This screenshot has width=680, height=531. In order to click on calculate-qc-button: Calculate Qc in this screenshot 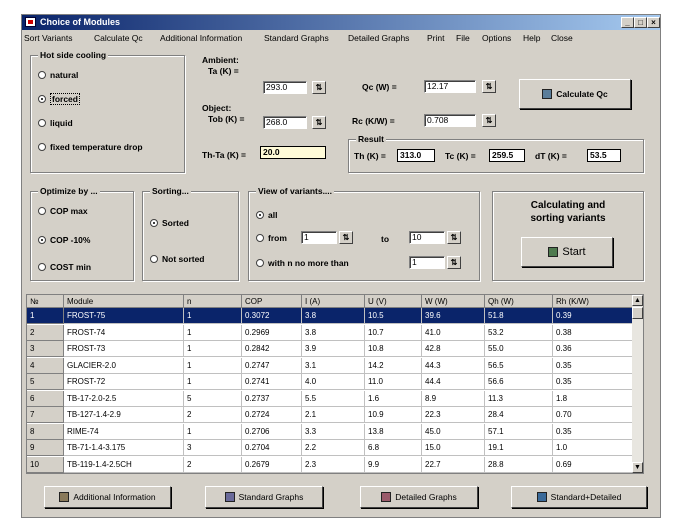, I will do `click(575, 94)`.